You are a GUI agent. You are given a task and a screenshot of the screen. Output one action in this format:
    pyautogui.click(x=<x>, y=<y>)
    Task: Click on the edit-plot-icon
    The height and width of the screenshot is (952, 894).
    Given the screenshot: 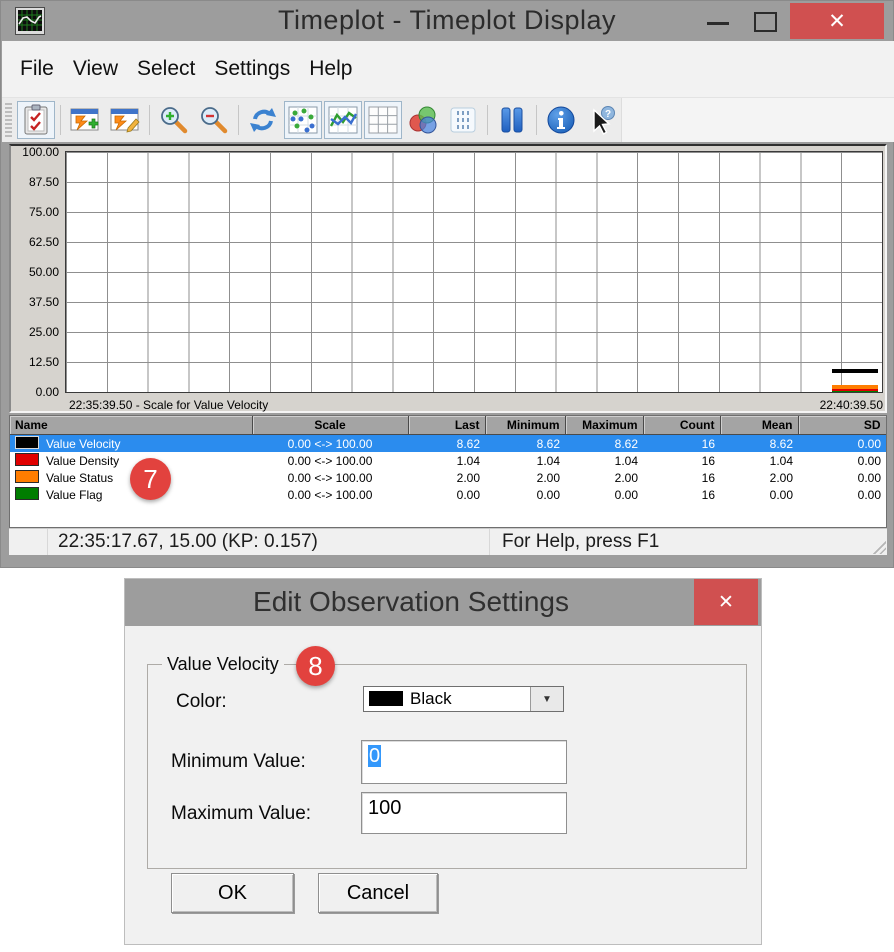 What is the action you would take?
    pyautogui.click(x=125, y=120)
    